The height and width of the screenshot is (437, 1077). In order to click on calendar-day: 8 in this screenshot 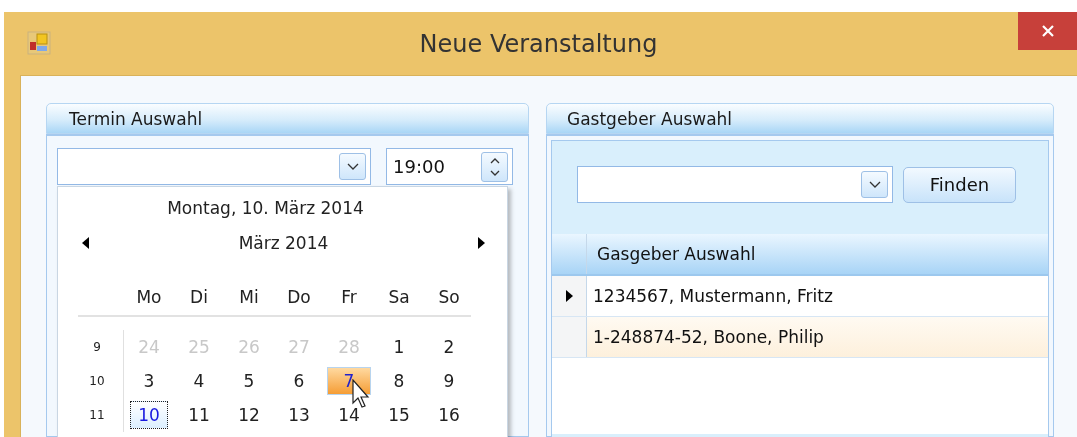, I will do `click(399, 381)`.